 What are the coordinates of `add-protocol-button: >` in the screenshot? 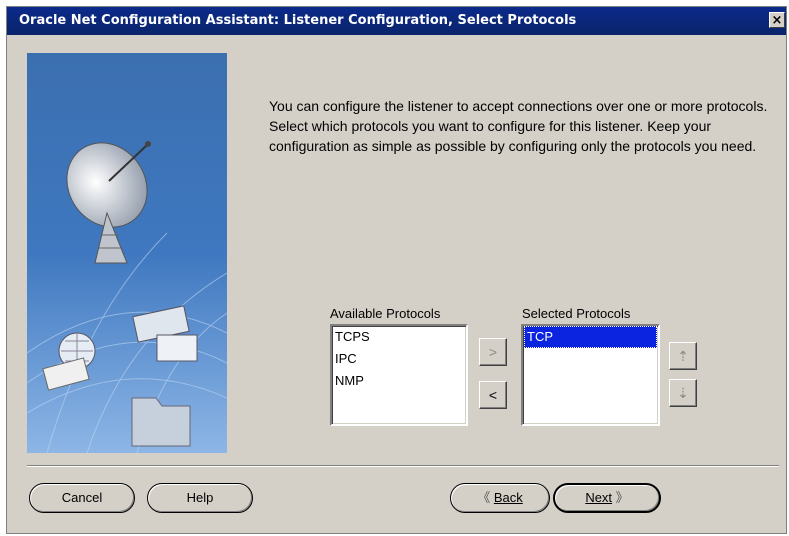 It's located at (493, 352).